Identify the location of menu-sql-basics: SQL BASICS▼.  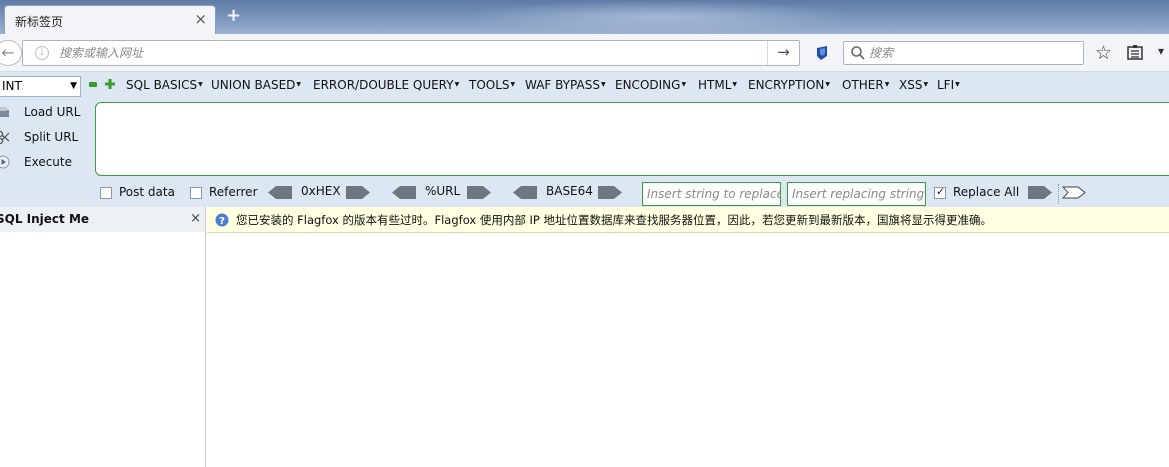
(164, 85).